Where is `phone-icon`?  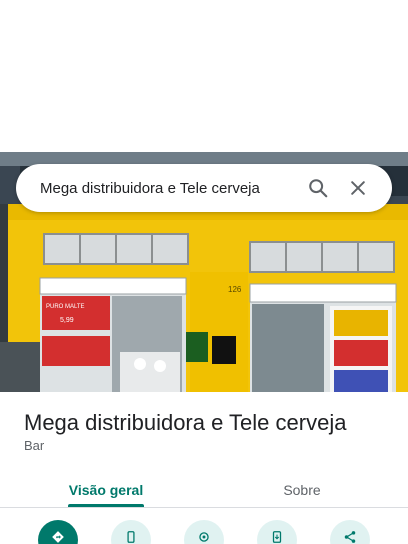
phone-icon is located at coordinates (131, 537).